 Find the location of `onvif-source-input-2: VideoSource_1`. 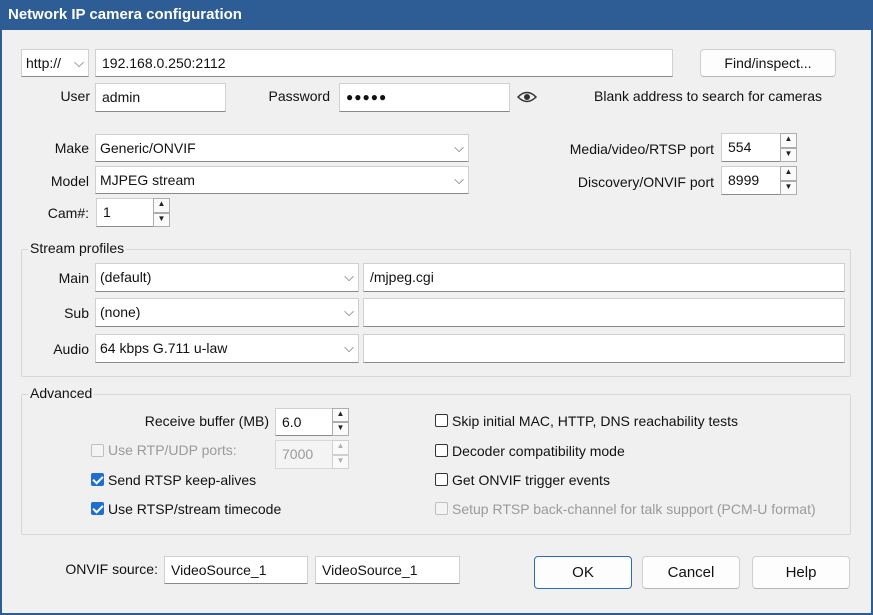

onvif-source-input-2: VideoSource_1 is located at coordinates (387, 570).